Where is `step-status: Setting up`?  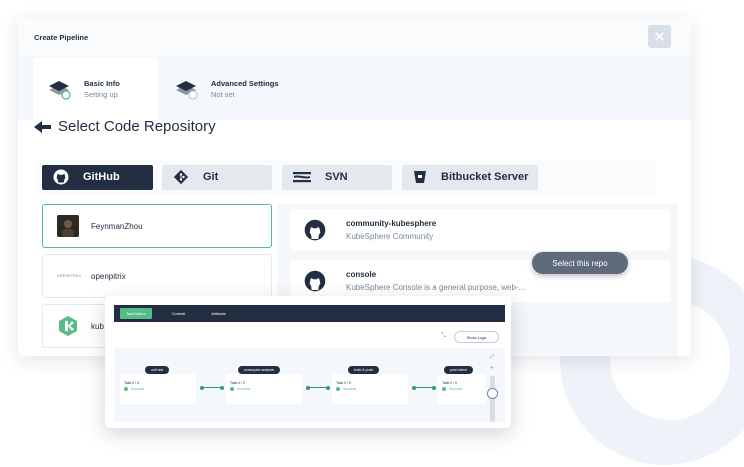
step-status: Setting up is located at coordinates (101, 94).